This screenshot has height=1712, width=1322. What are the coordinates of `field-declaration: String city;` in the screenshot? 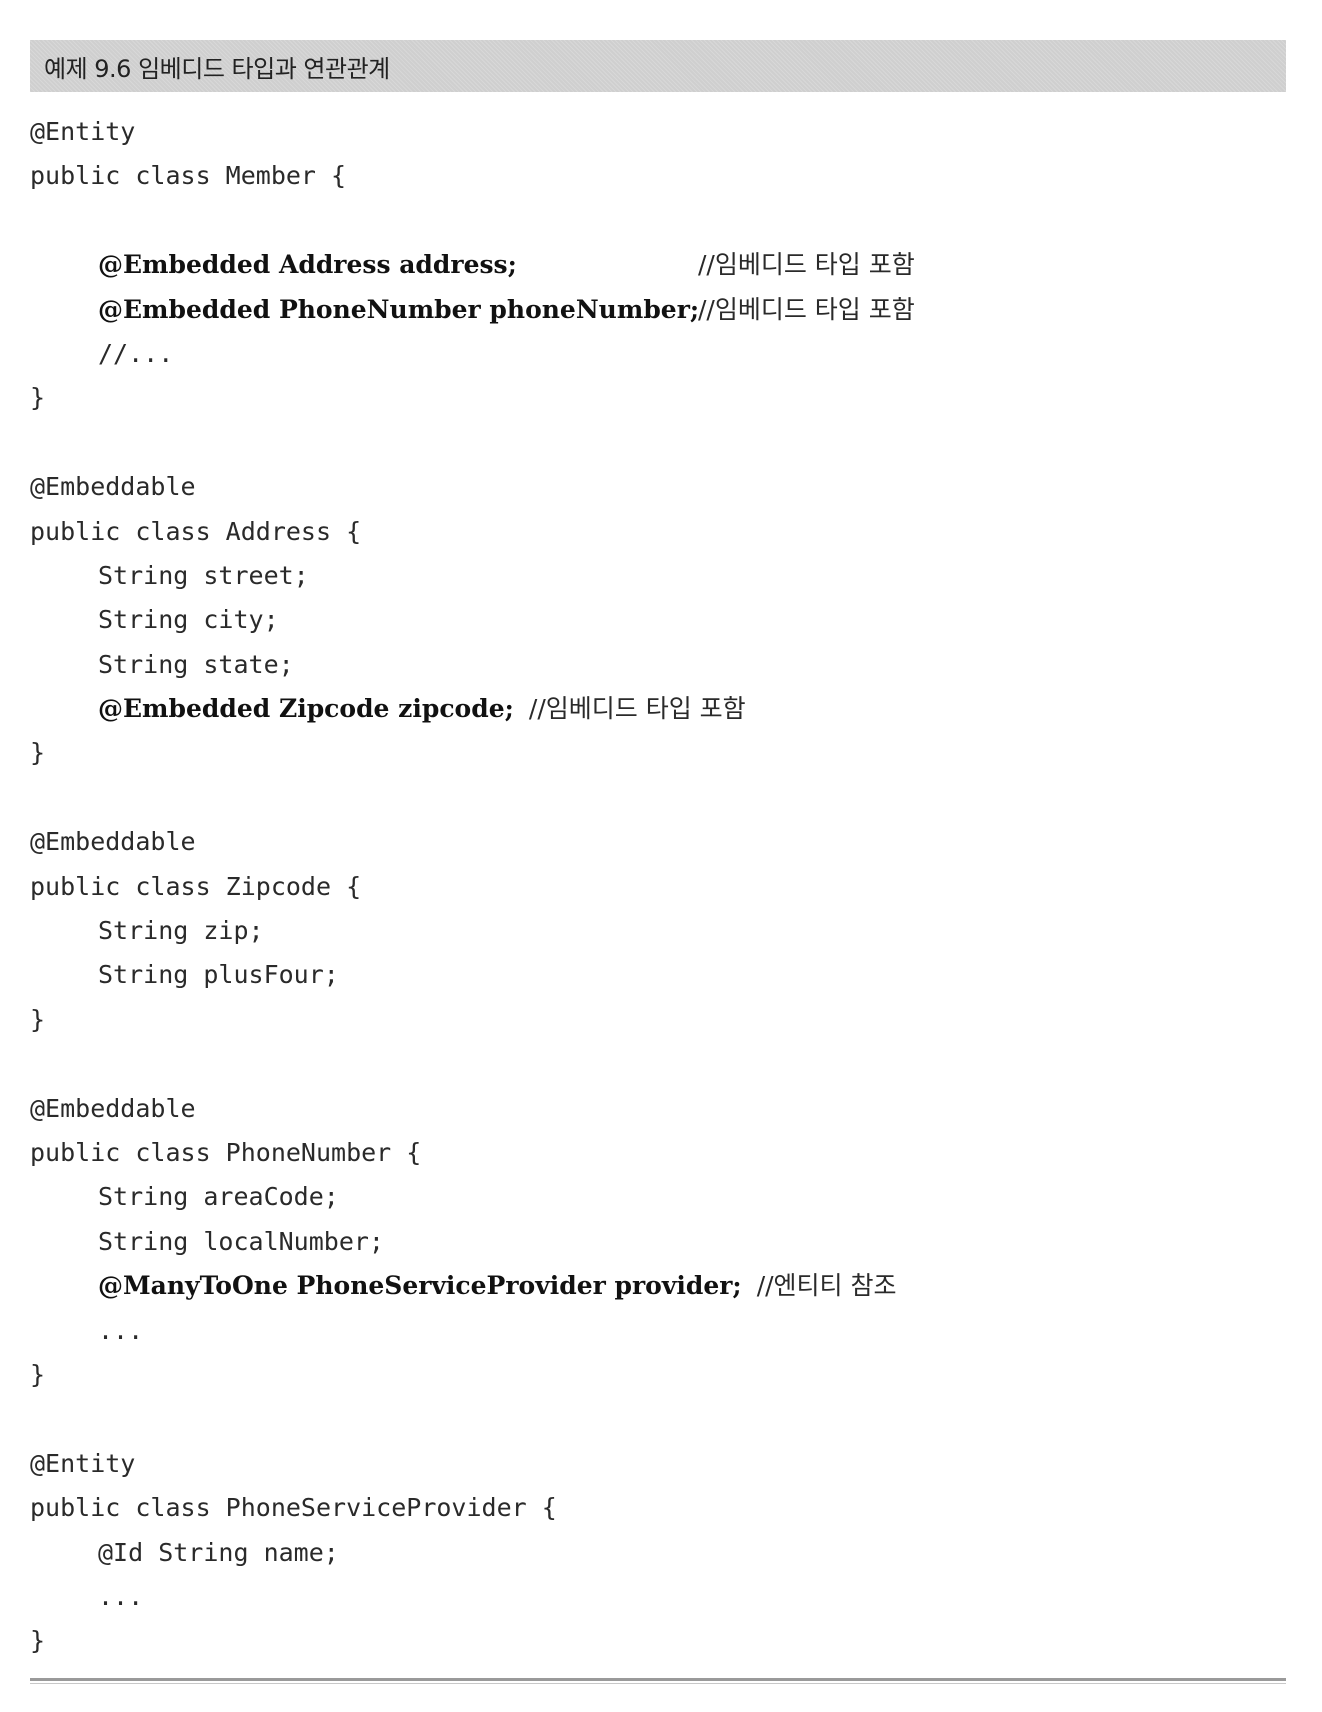 It's located at (188, 620).